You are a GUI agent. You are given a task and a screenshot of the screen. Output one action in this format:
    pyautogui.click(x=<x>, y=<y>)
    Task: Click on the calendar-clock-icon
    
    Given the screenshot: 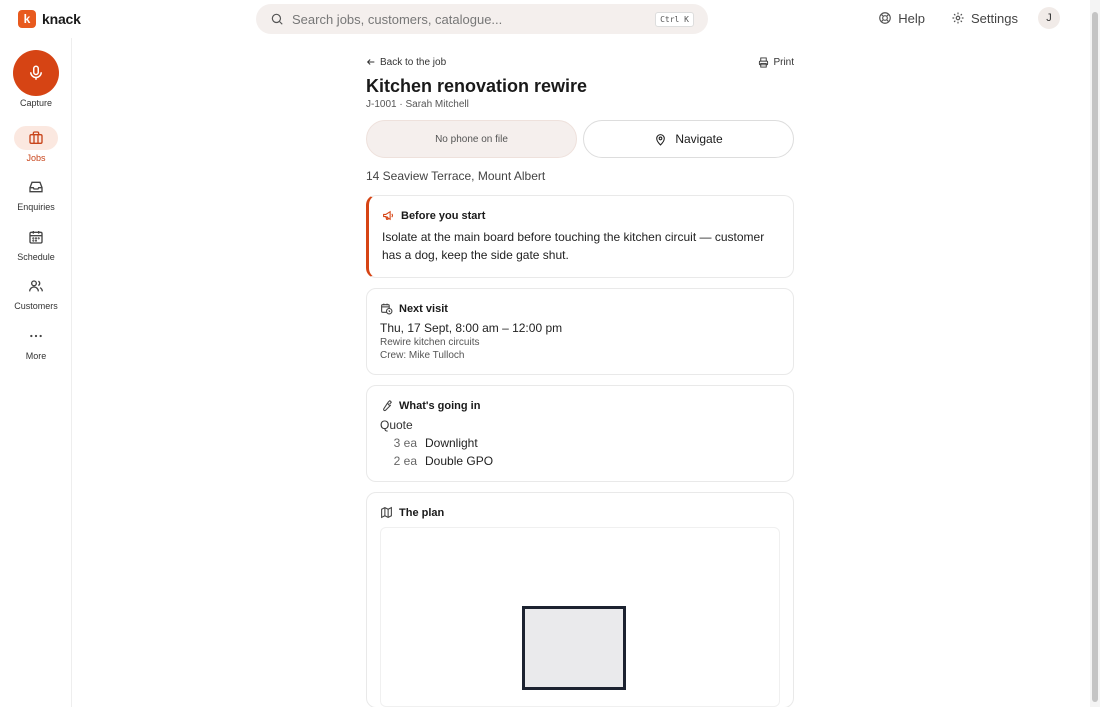 What is the action you would take?
    pyautogui.click(x=387, y=309)
    